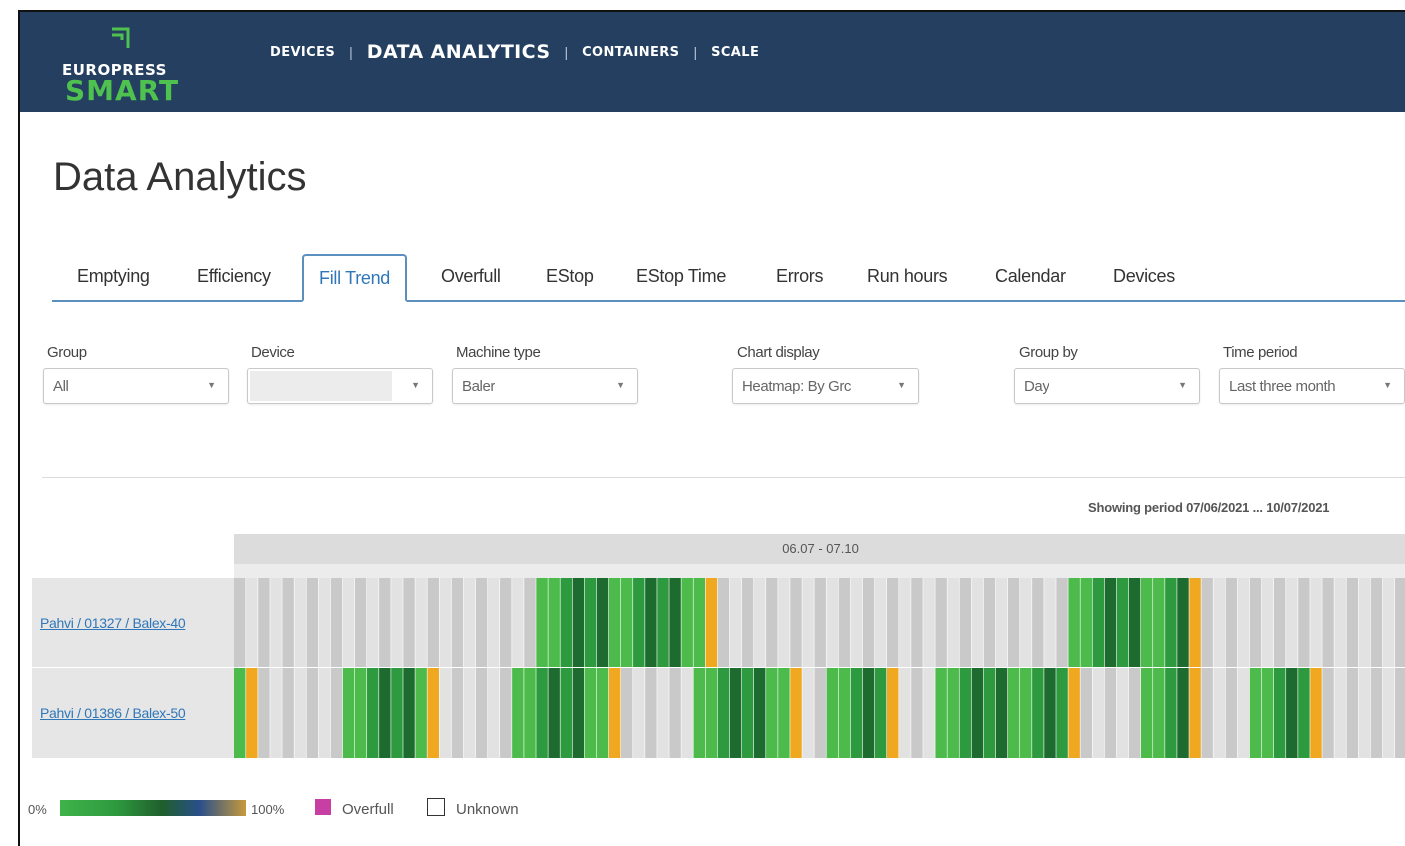  What do you see at coordinates (234, 276) in the screenshot?
I see `tab-efficiency: Efficiency` at bounding box center [234, 276].